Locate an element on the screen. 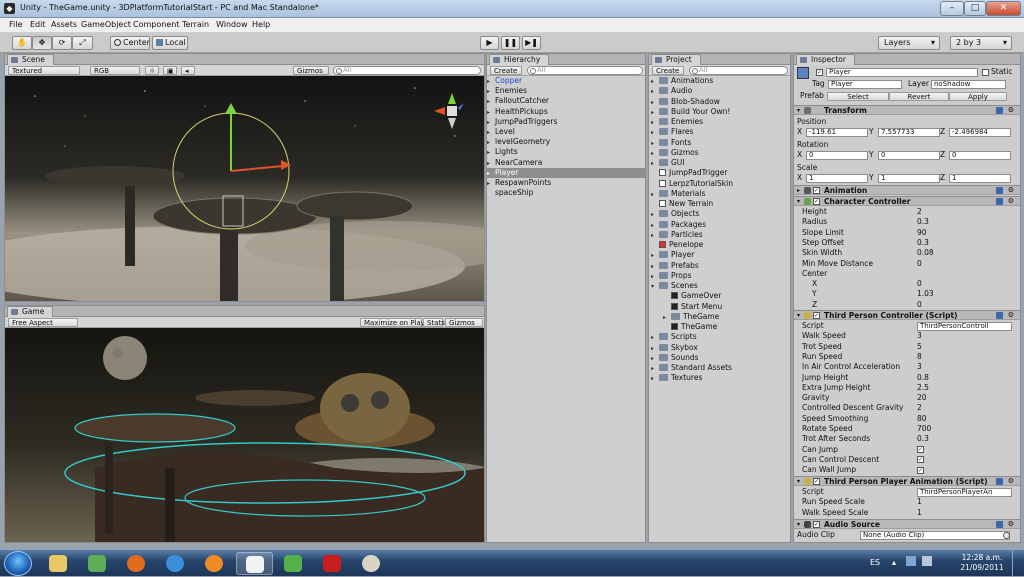 This screenshot has height=577, width=1024. pause-button: ❚❚ is located at coordinates (510, 43).